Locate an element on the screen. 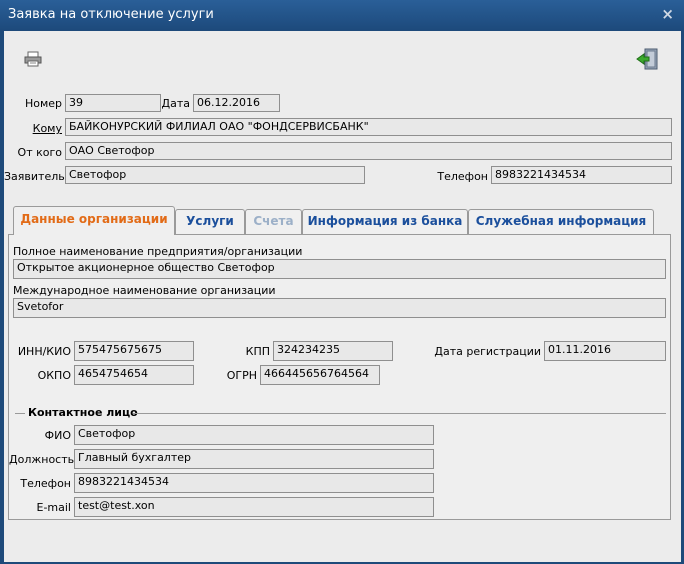  exit-door-icon is located at coordinates (648, 60).